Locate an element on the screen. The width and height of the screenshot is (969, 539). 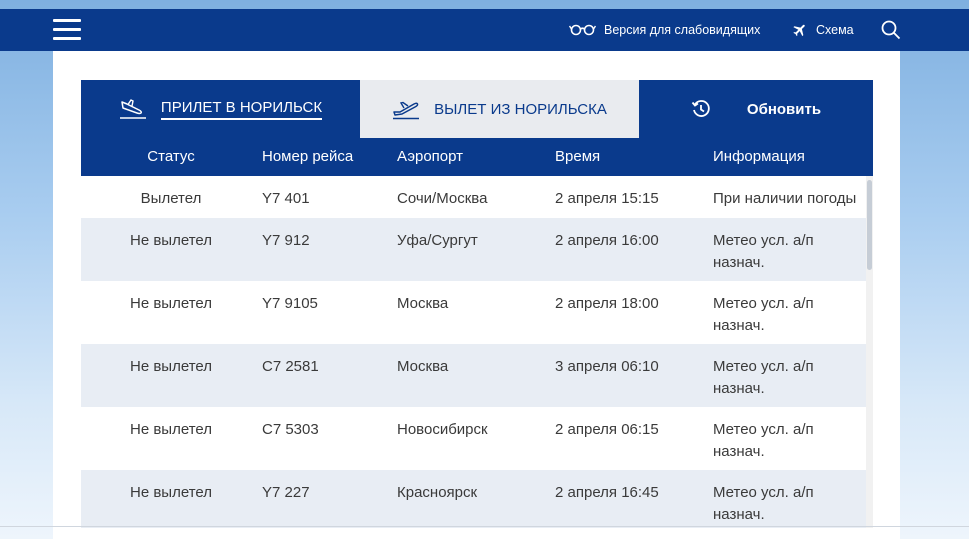
top-navigation-bar: Версия для слабовидящих Схема is located at coordinates (484, 30).